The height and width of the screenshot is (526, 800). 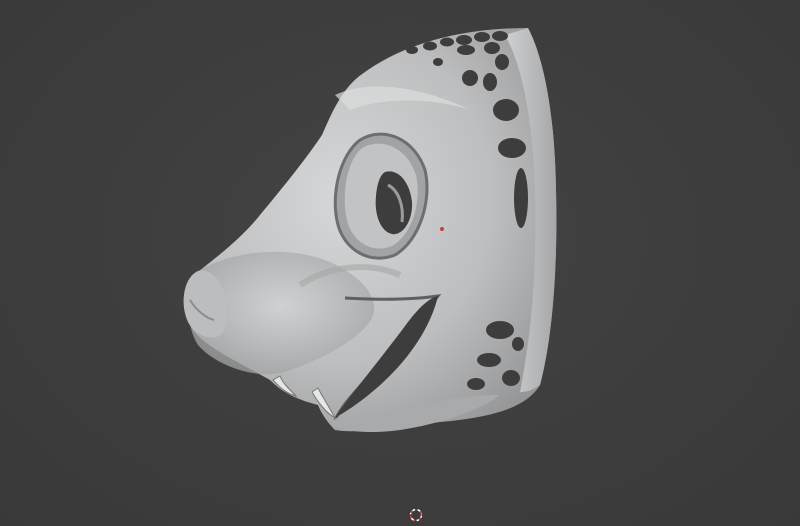 I want to click on 3d-cursor-icon, so click(x=416, y=515).